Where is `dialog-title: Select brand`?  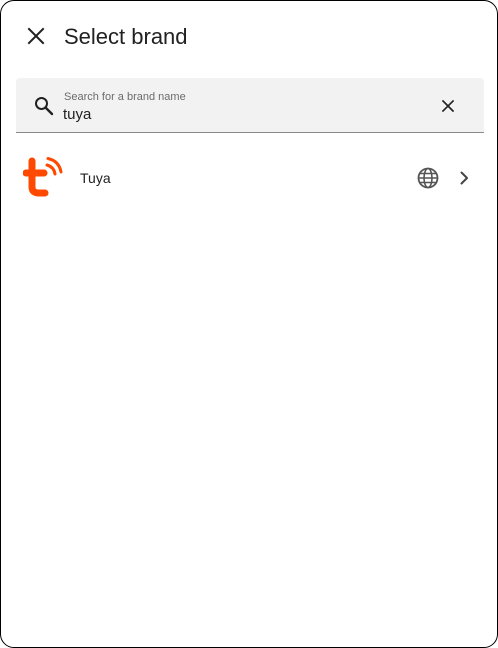 dialog-title: Select brand is located at coordinates (126, 36).